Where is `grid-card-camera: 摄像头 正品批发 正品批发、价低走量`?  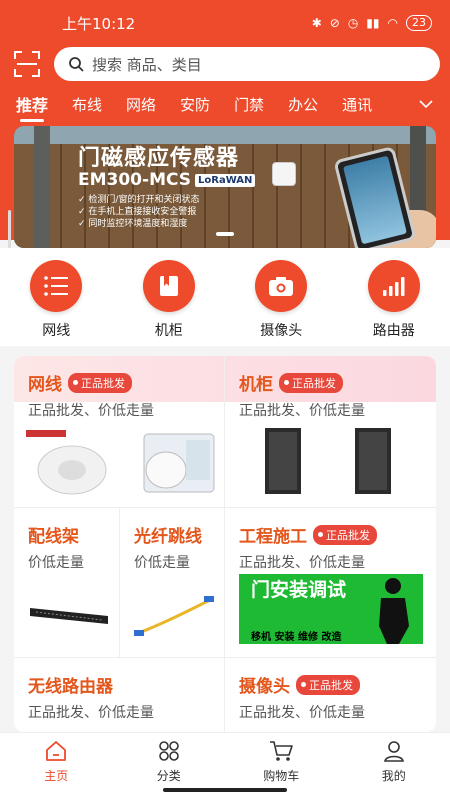 grid-card-camera: 摄像头 正品批发 正品批发、价低走量 is located at coordinates (330, 695).